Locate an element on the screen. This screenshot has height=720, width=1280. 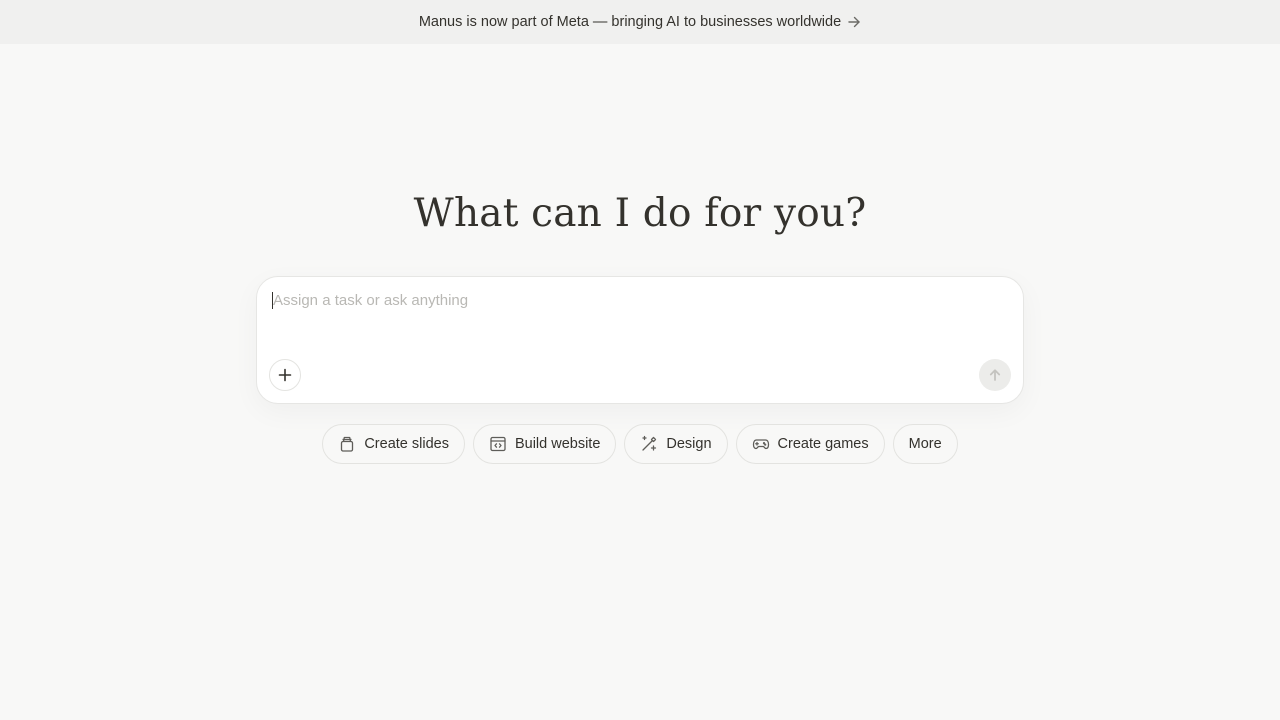
create-slides-button: Create slides is located at coordinates (393, 444).